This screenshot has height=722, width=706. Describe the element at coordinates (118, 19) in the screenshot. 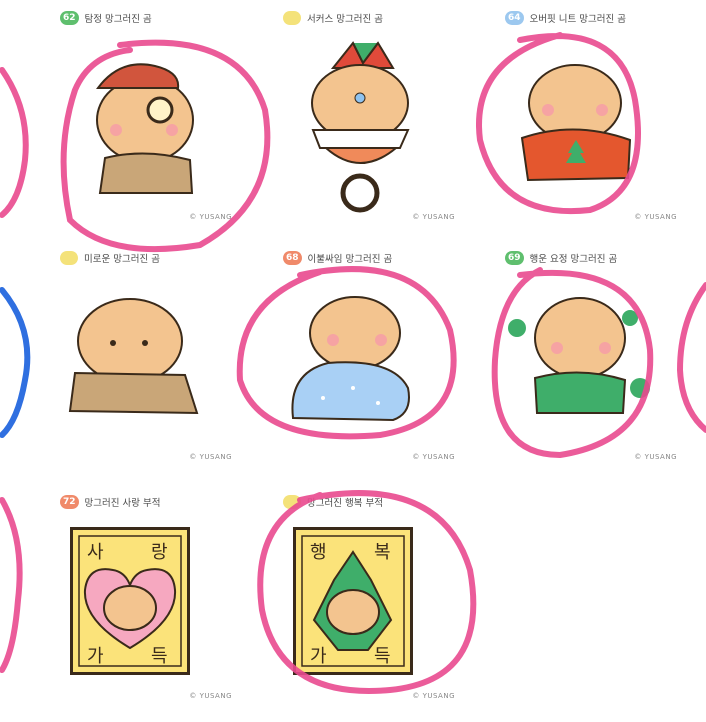

I see `card-title: 탐정 망그러진 곰` at that location.